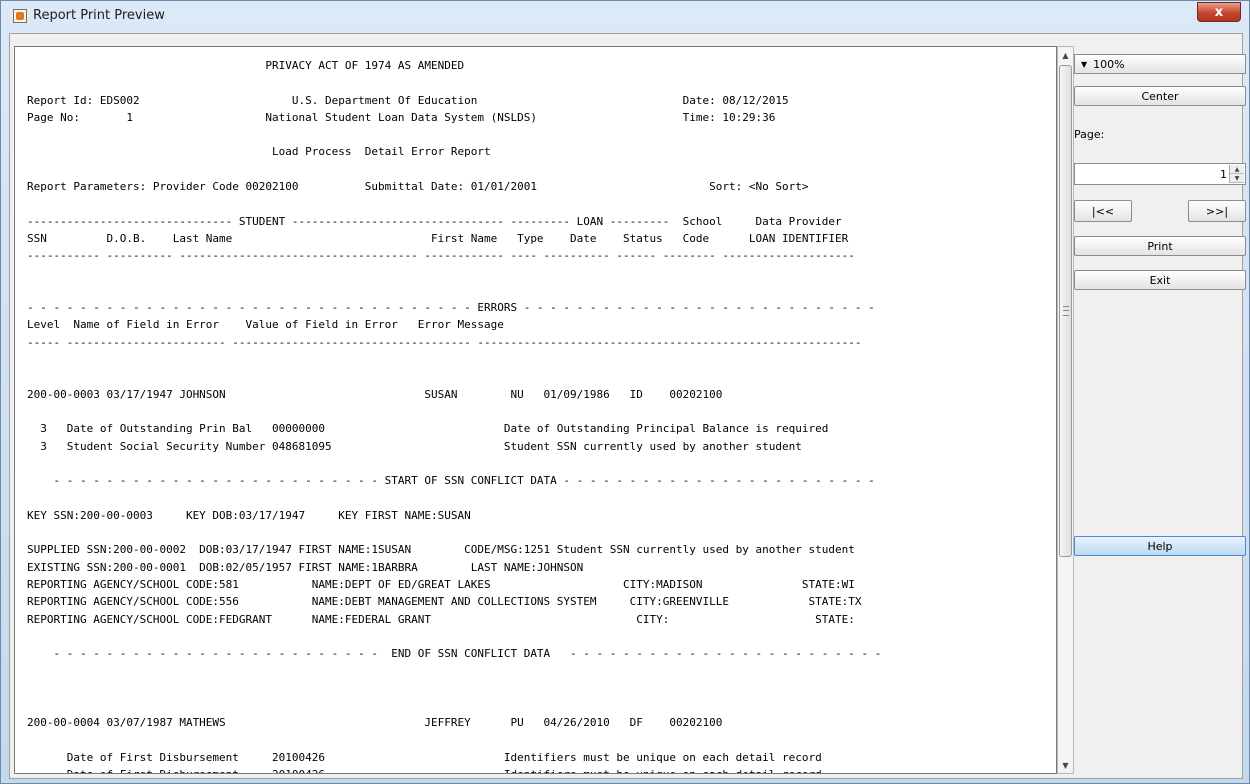  I want to click on zoom-dropdown: ▼ 100%, so click(1160, 64).